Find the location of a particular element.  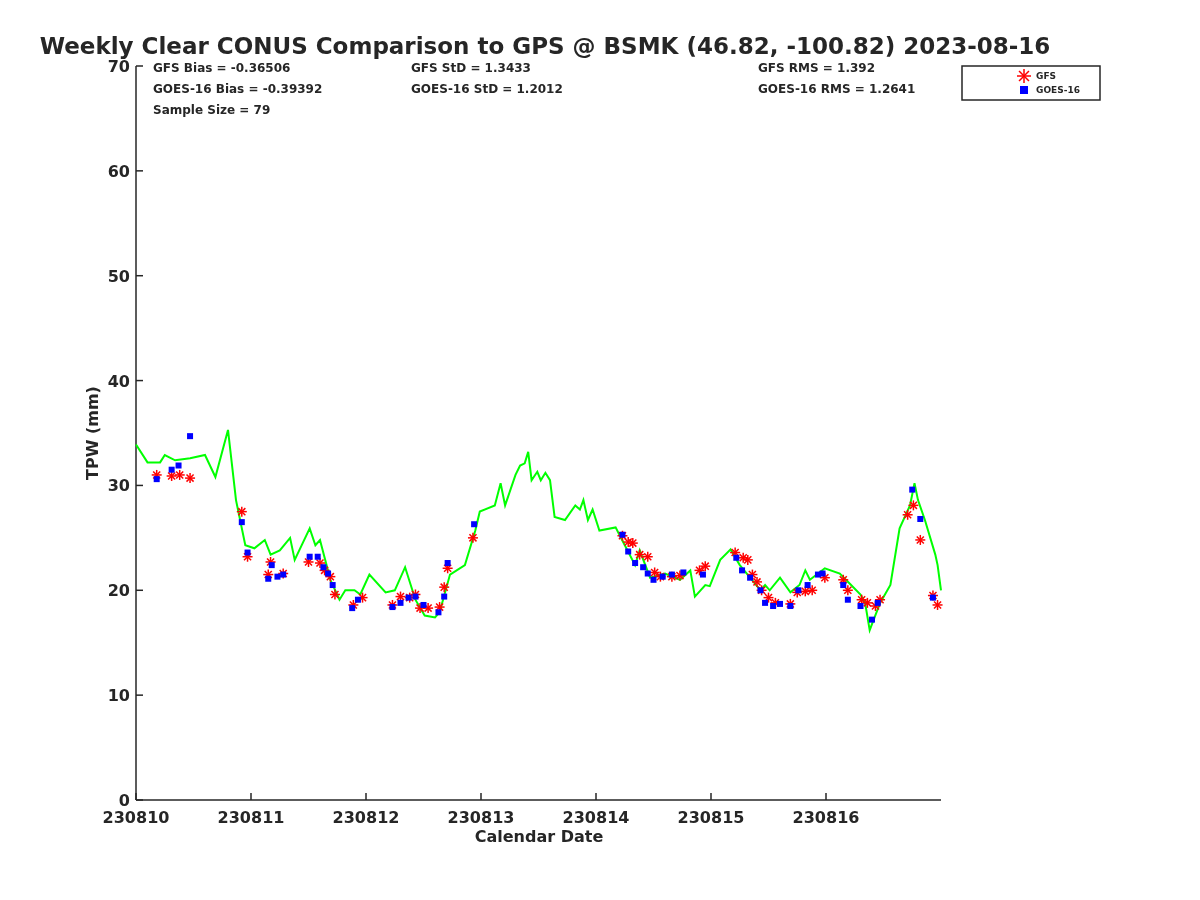

x-tick-label: 230813 is located at coordinates (481, 817).